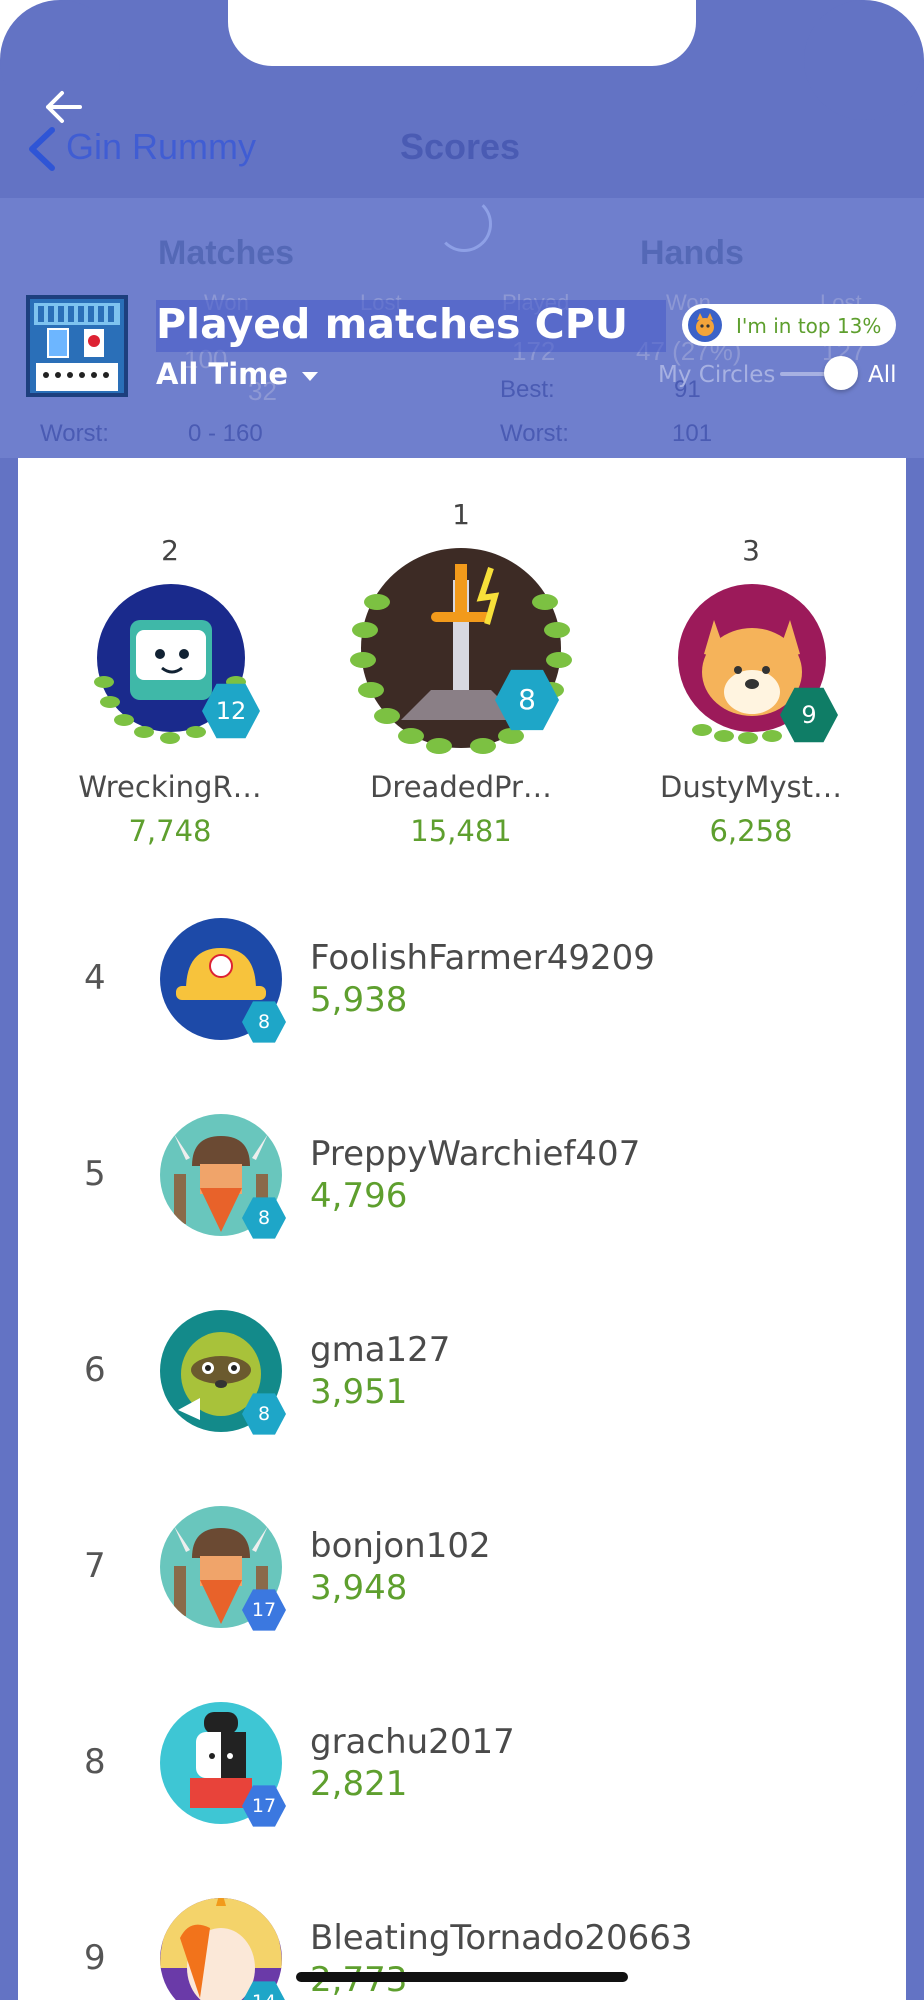 This screenshot has width=924, height=2000. What do you see at coordinates (95, 1370) in the screenshot?
I see `row-rank: 6` at bounding box center [95, 1370].